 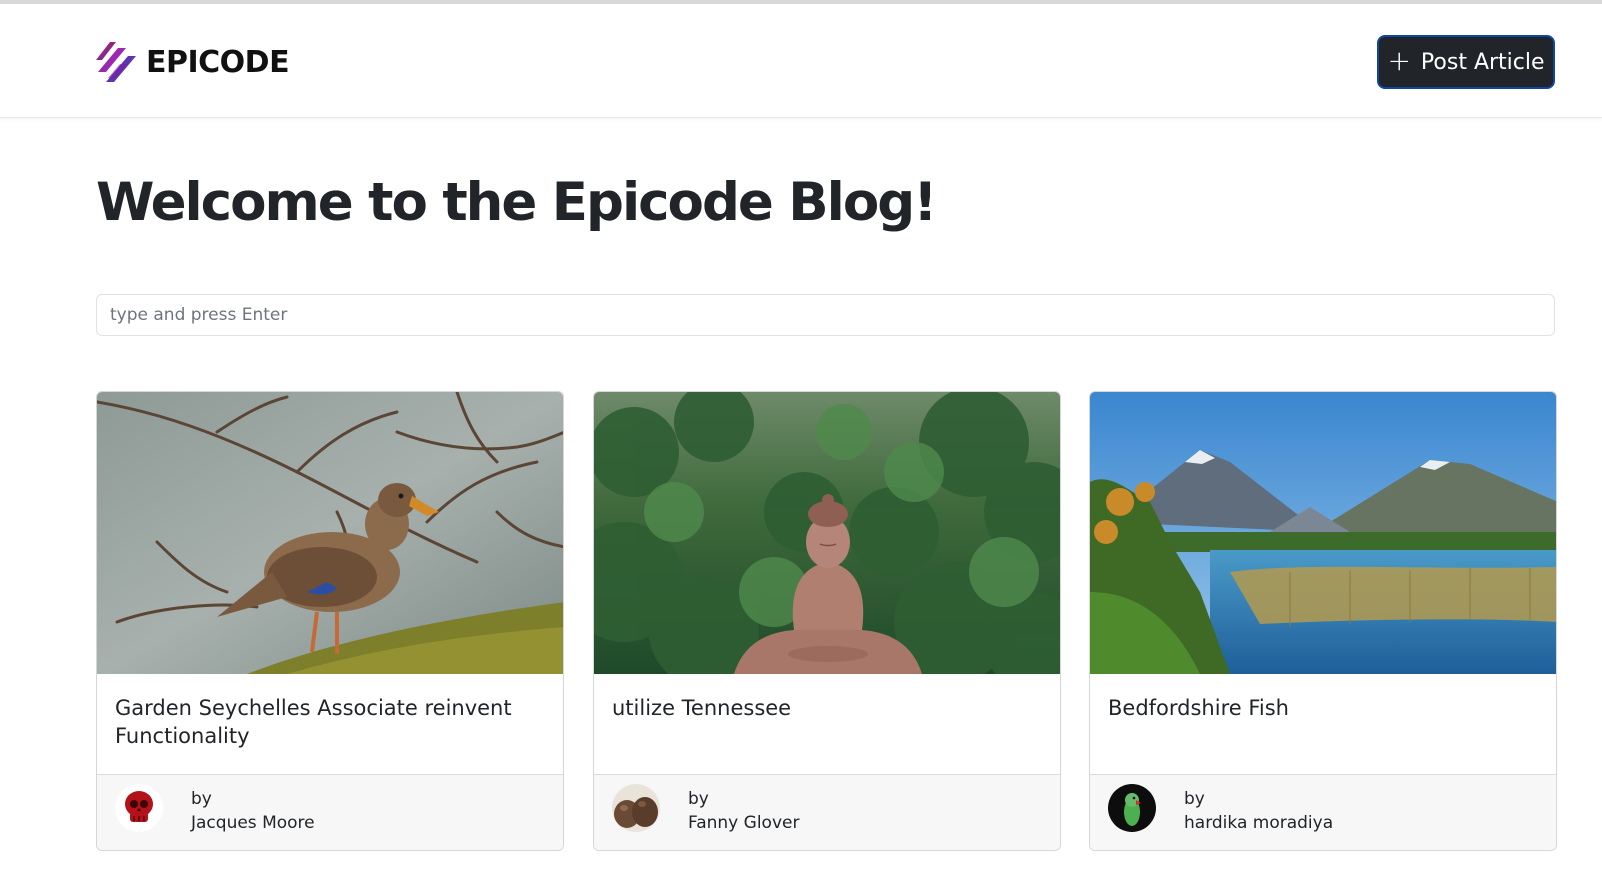 I want to click on brown-stones-avatar, so click(x=636, y=808).